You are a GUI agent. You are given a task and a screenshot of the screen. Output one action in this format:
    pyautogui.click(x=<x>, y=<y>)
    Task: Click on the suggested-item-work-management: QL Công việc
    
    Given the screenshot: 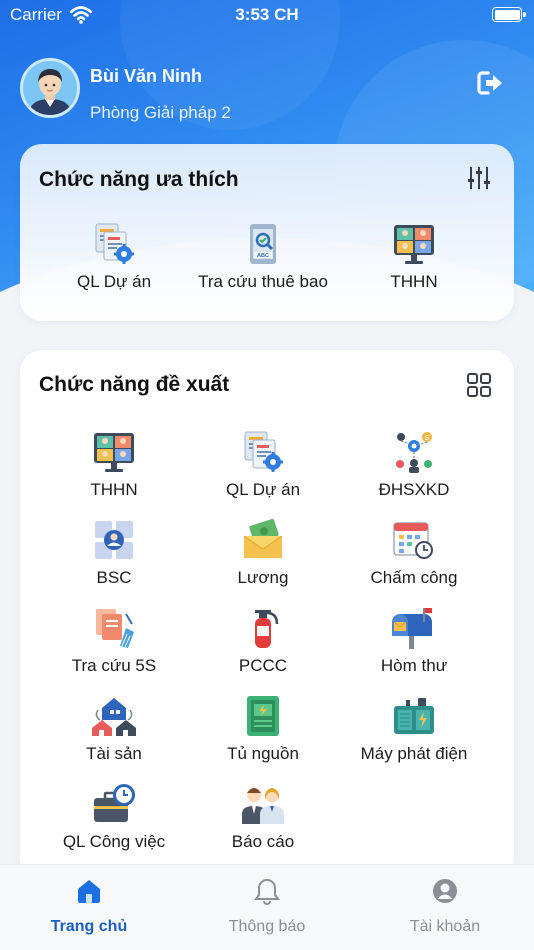 What is the action you would take?
    pyautogui.click(x=114, y=822)
    